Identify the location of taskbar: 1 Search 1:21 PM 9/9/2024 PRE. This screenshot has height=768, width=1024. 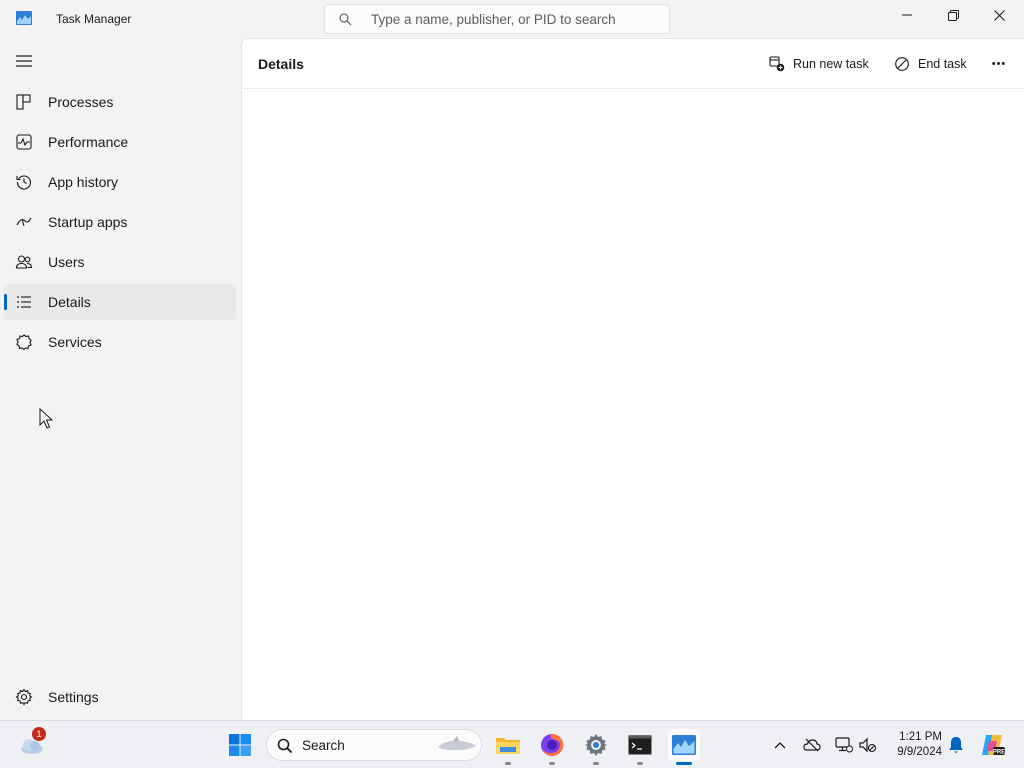
(512, 744).